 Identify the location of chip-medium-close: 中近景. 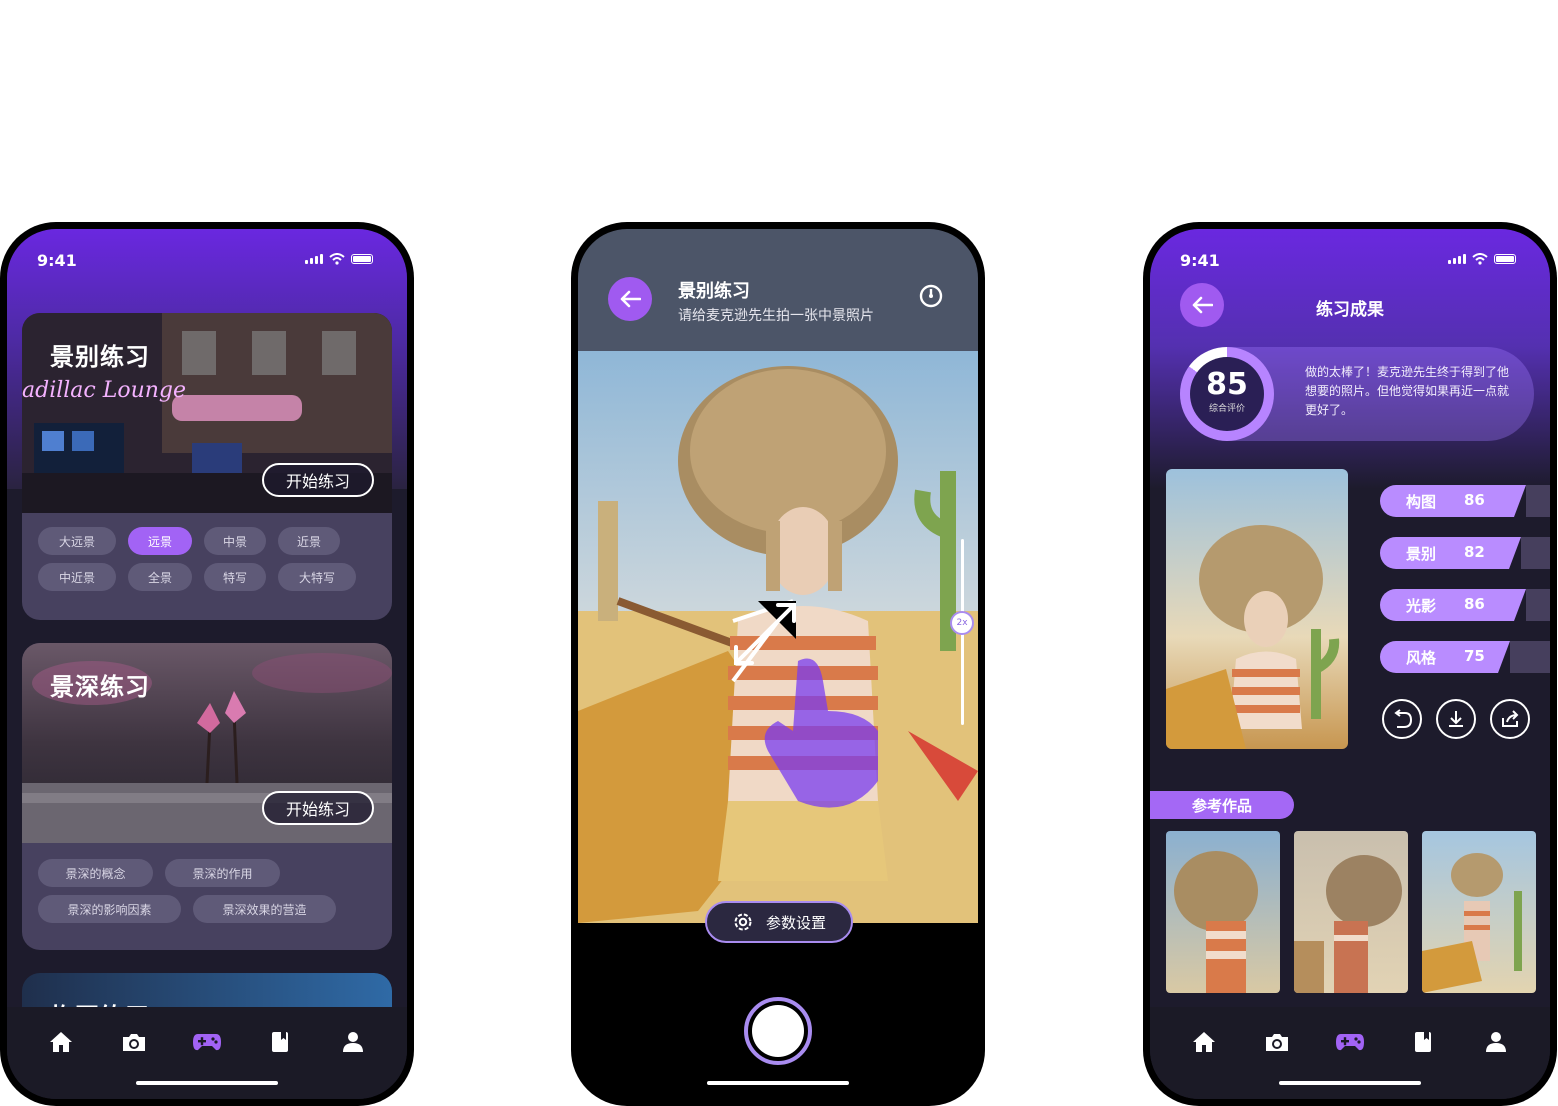
(77, 577).